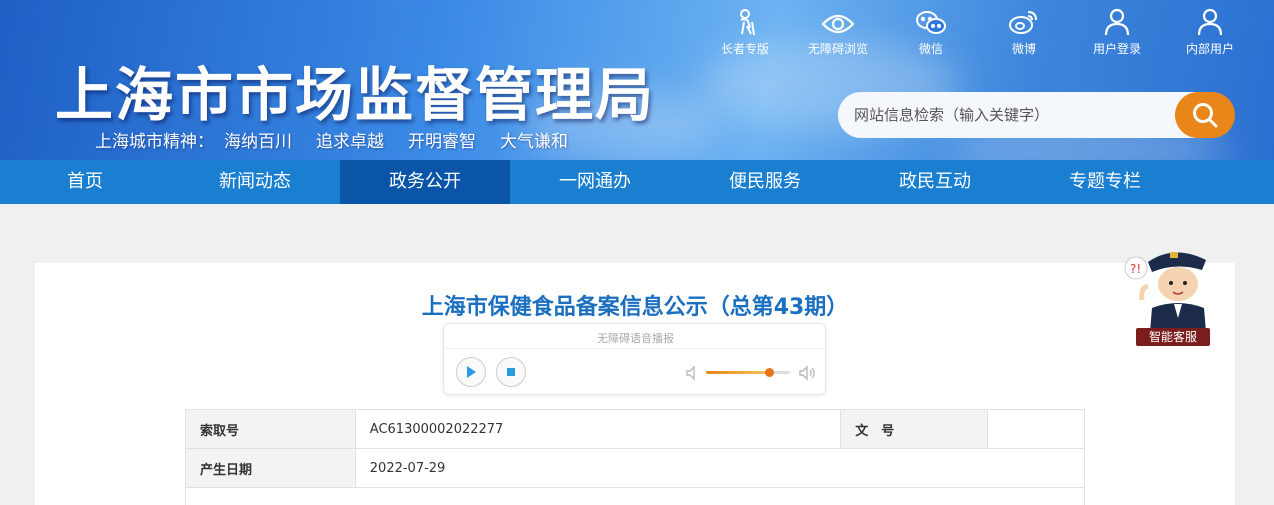 The height and width of the screenshot is (505, 1274). Describe the element at coordinates (1023, 22) in the screenshot. I see `weibo-icon` at that location.